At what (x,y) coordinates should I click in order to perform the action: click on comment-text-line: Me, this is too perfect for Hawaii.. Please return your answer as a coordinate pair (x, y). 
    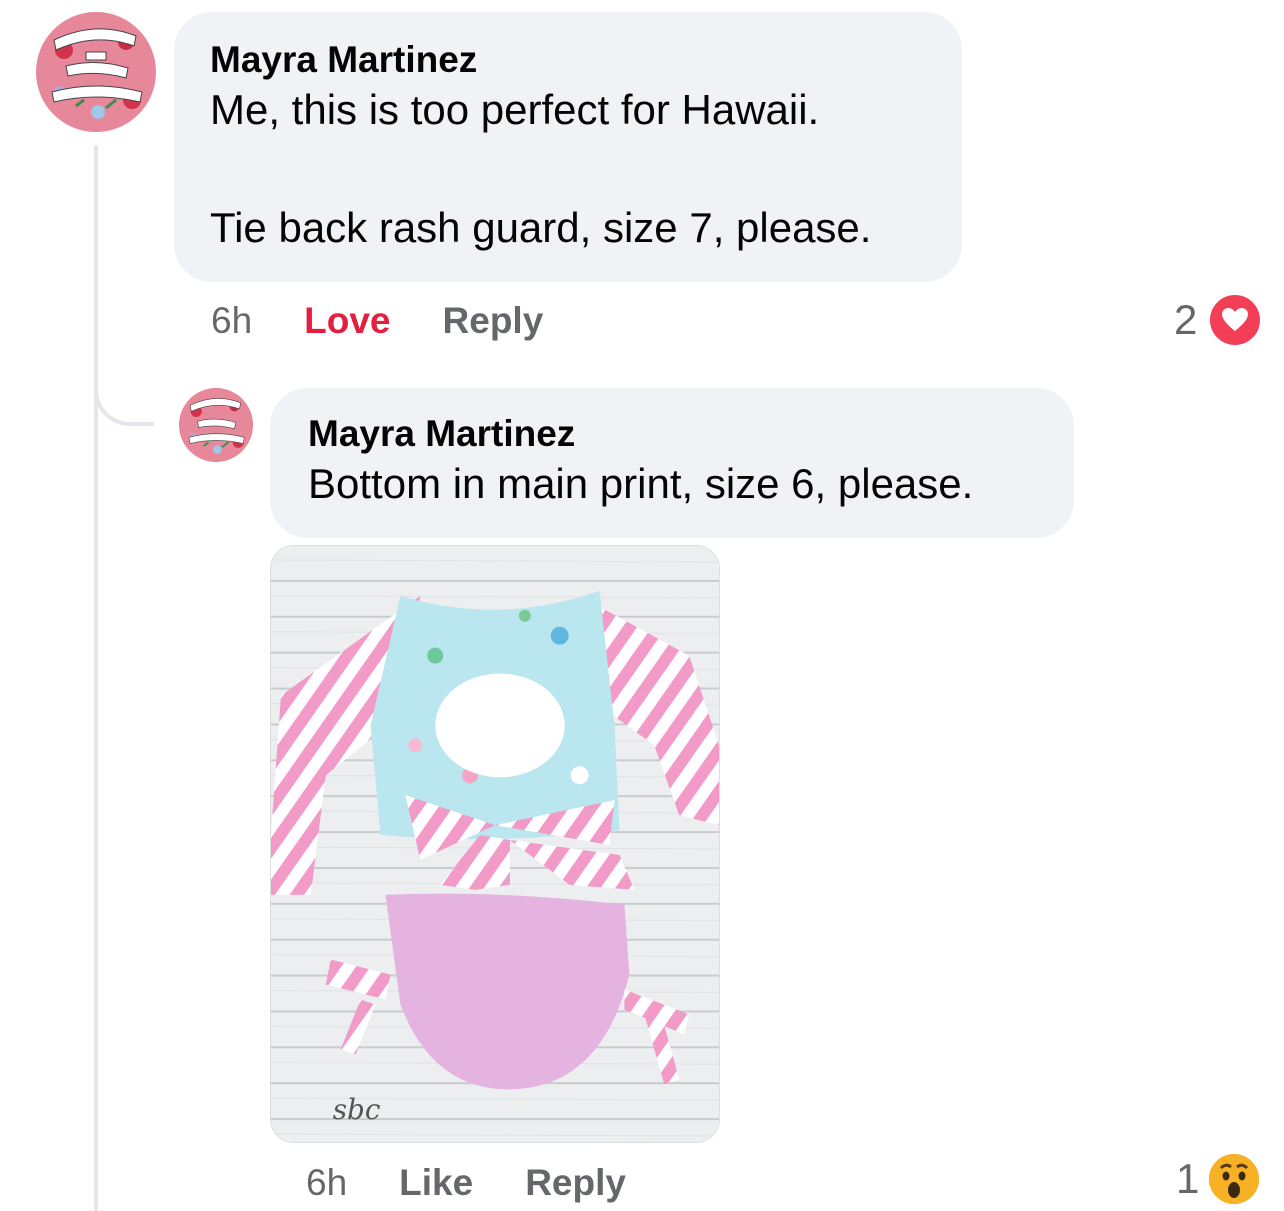
    Looking at the image, I should click on (515, 109).